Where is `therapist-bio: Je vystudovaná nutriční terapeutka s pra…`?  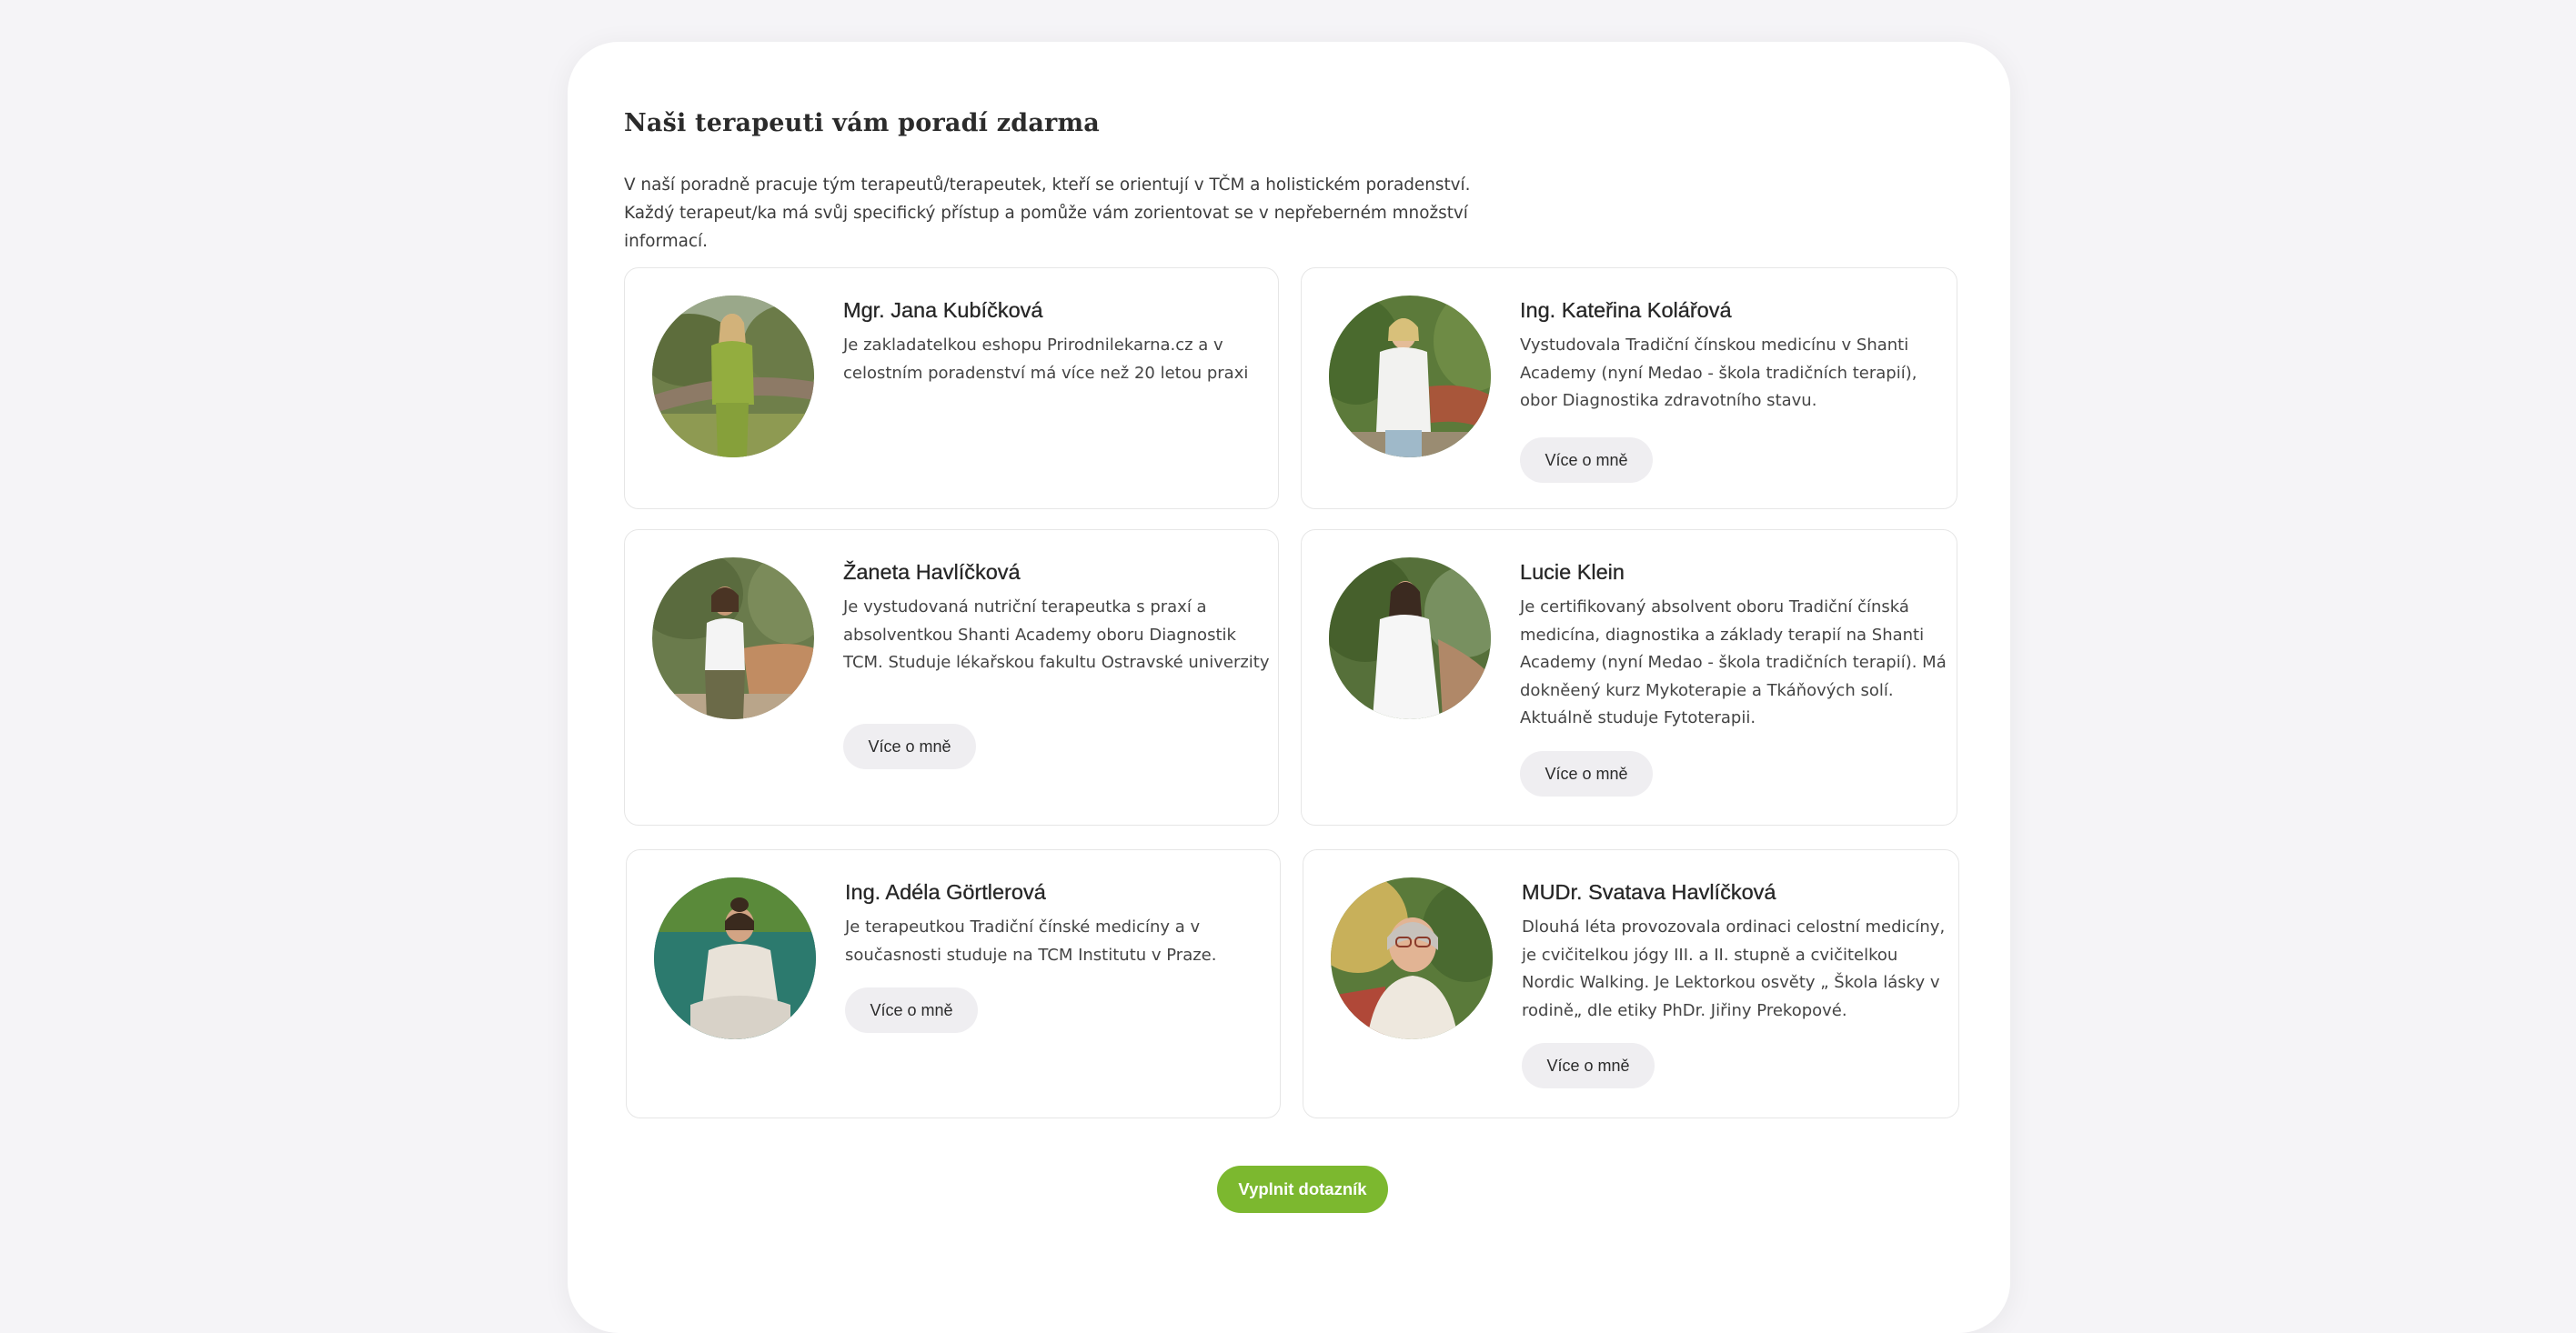
therapist-bio: Je vystudovaná nutriční terapeutka s pra… is located at coordinates (1056, 634).